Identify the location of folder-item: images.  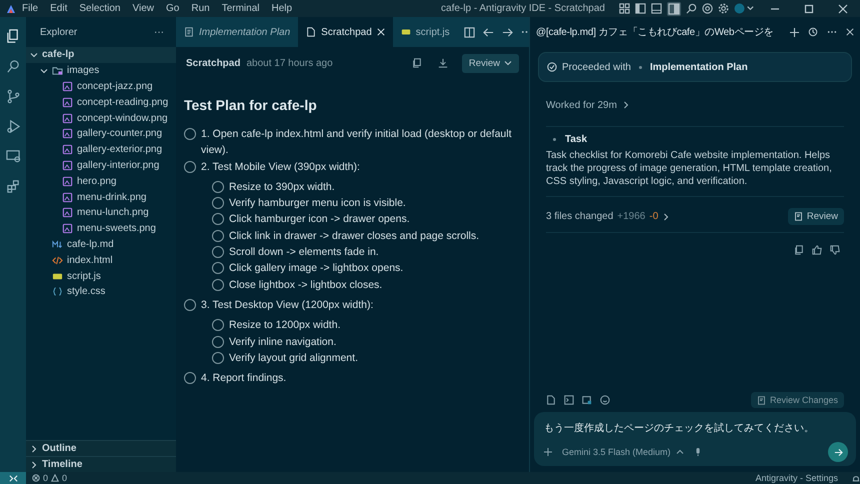
(101, 70).